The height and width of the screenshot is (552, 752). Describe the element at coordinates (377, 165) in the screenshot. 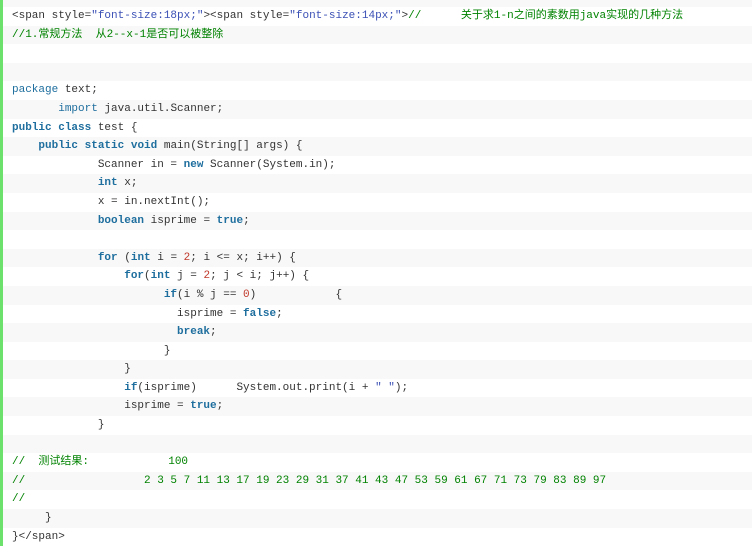

I see `code-line: Scanner in = new Scanner(System.in);` at that location.